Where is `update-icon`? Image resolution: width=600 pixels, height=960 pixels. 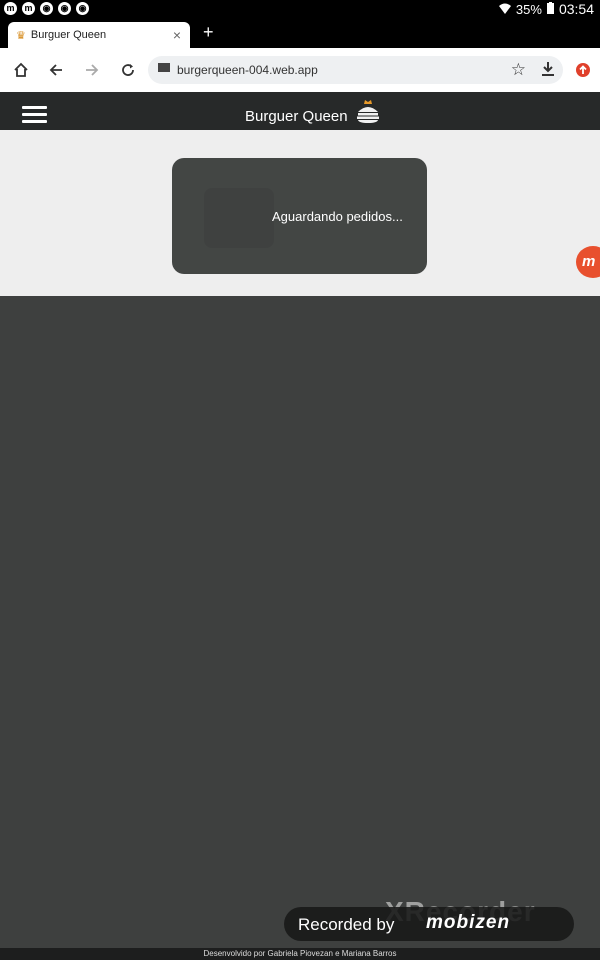
update-icon is located at coordinates (583, 70).